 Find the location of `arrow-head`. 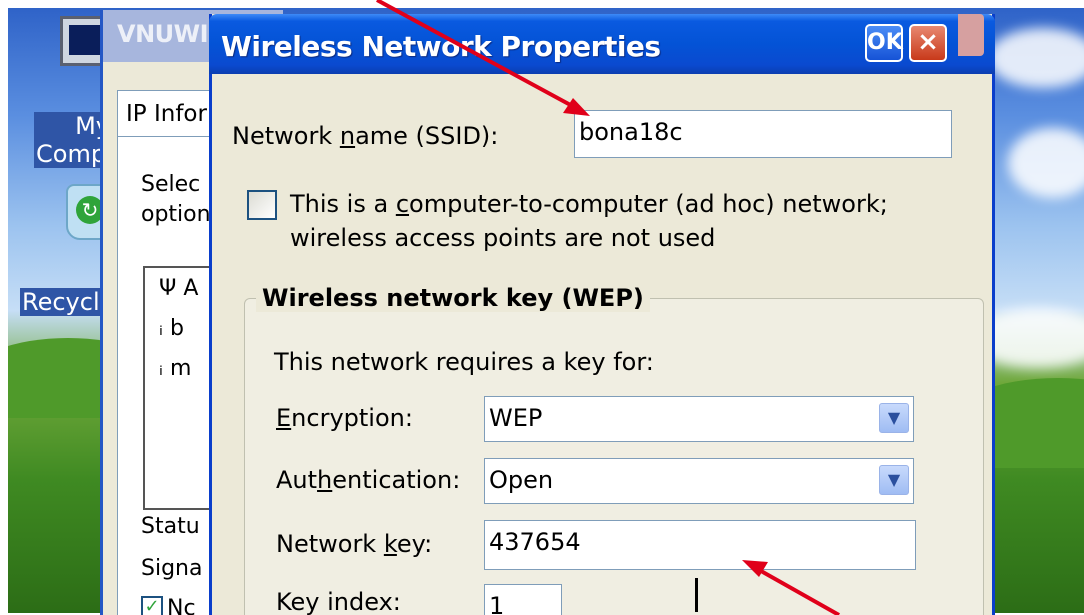

arrow-head is located at coordinates (576, 107).